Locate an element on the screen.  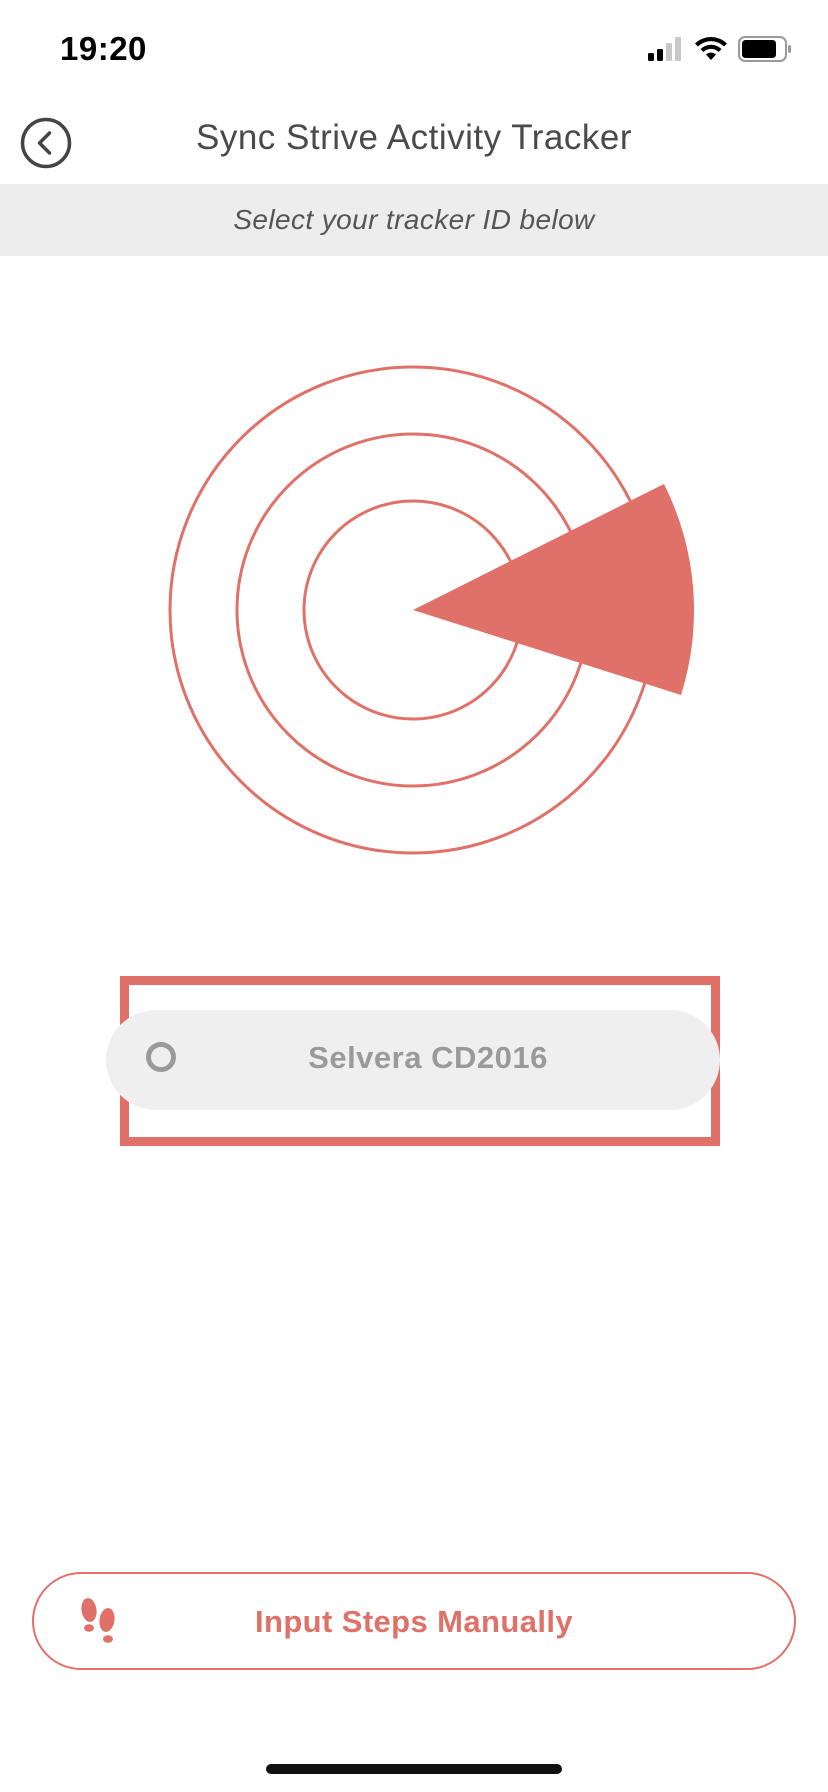
header: Sync Strive Activity Tracker is located at coordinates (414, 142).